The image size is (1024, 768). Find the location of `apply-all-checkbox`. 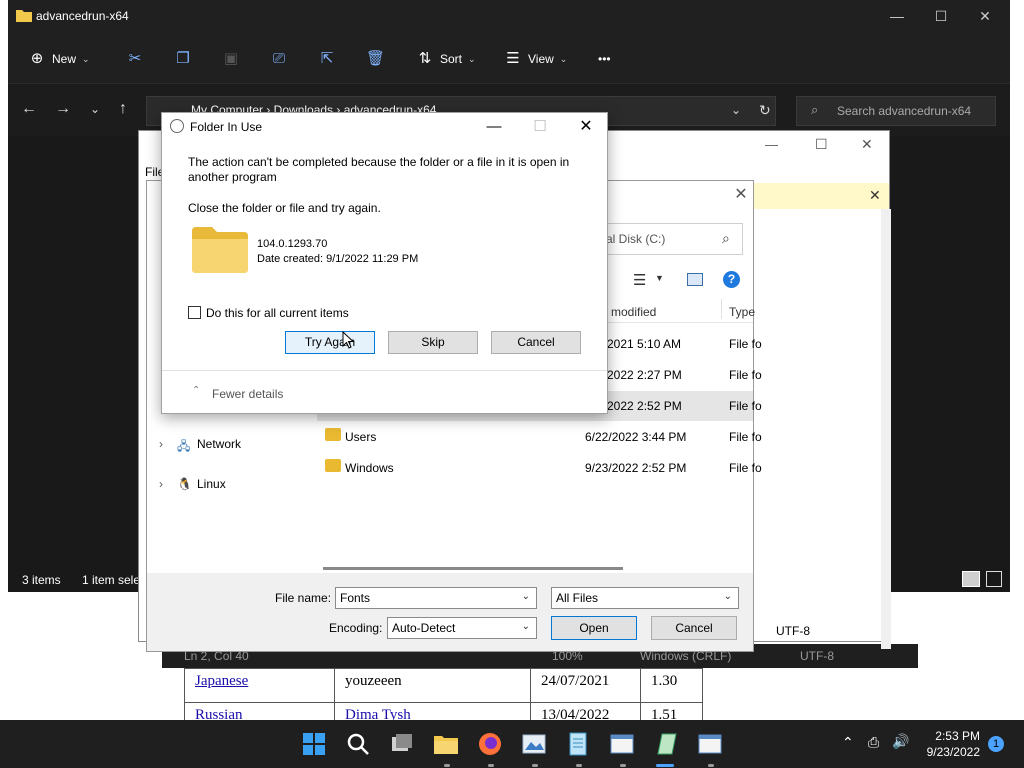

apply-all-checkbox is located at coordinates (194, 312).